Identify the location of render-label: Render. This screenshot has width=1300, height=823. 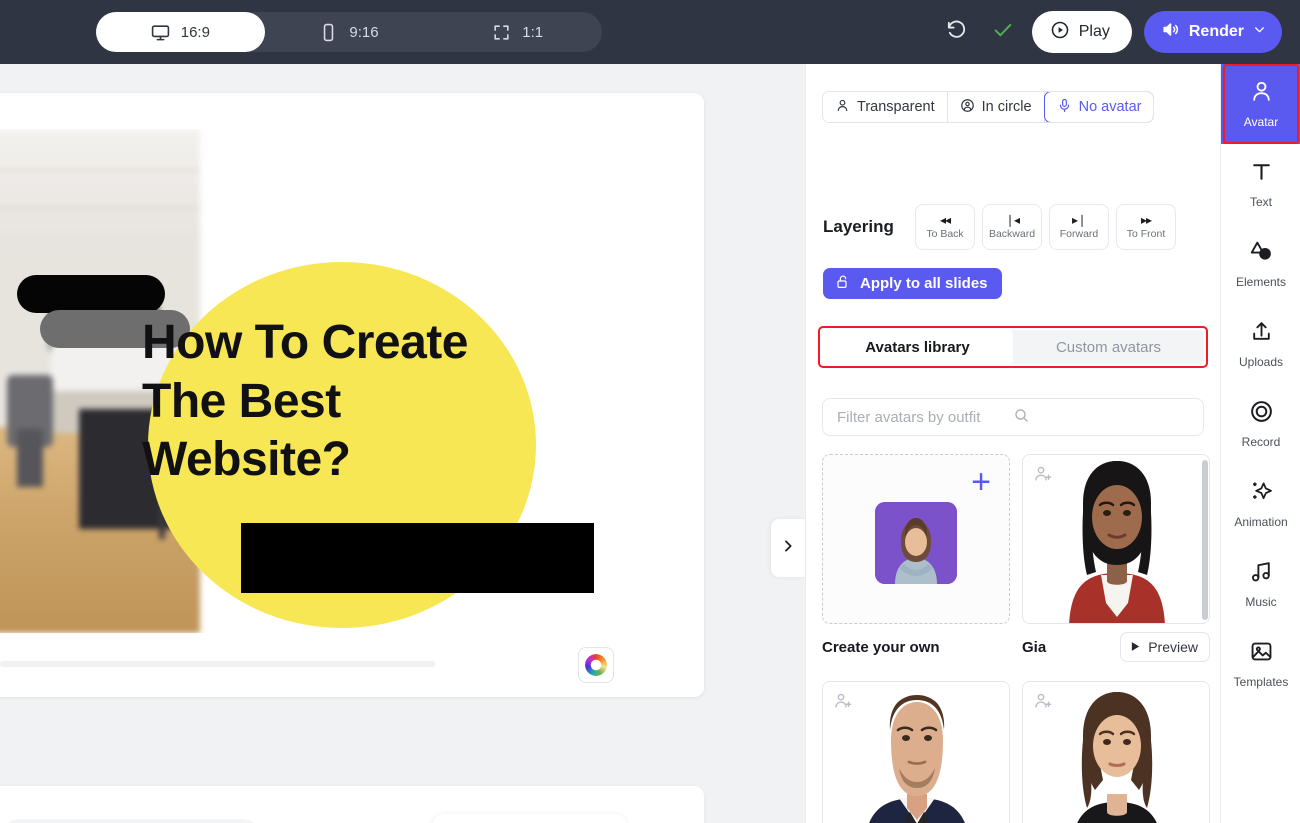
(1216, 31).